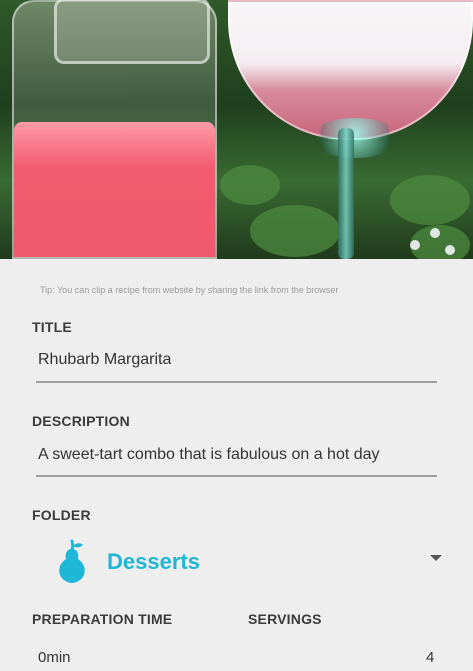 The height and width of the screenshot is (671, 473). Describe the element at coordinates (237, 561) in the screenshot. I see `folder-dropdown: Desserts` at that location.